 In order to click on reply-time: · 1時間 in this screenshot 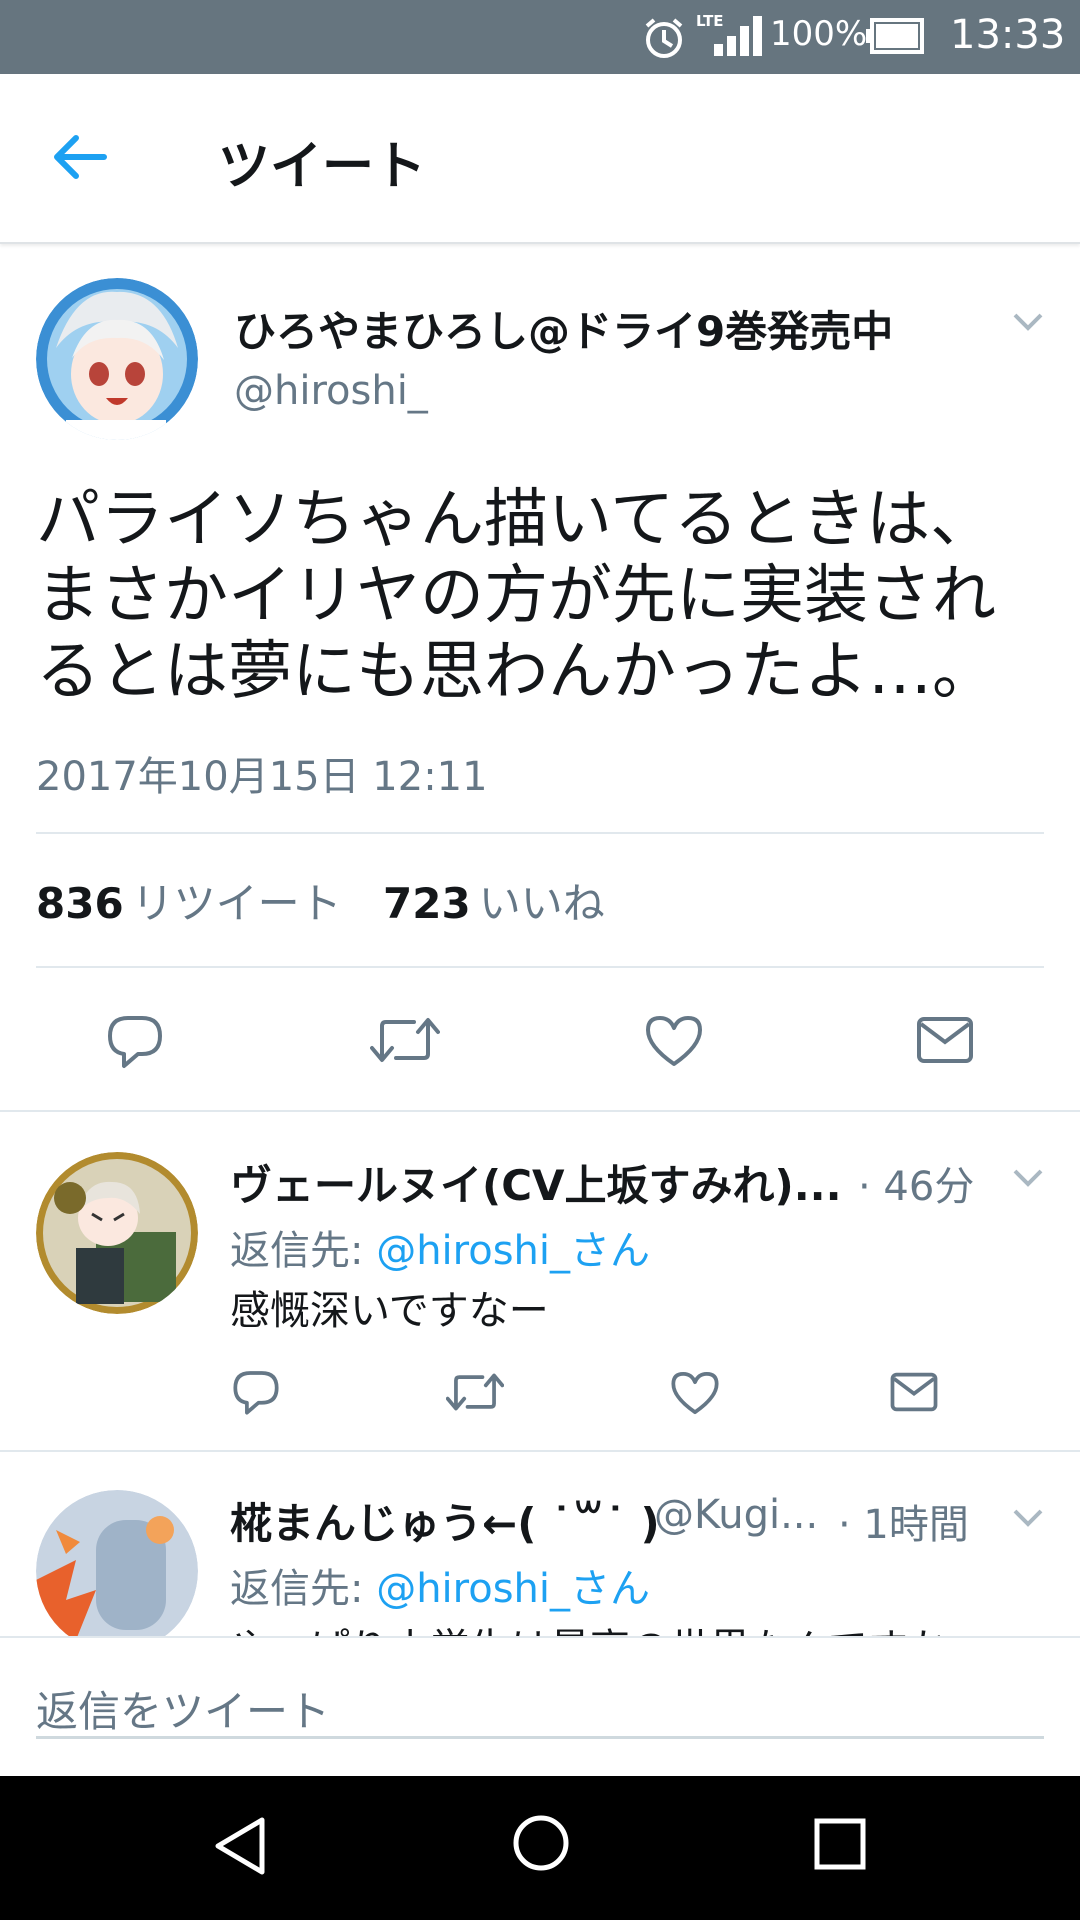, I will do `click(903, 1525)`.